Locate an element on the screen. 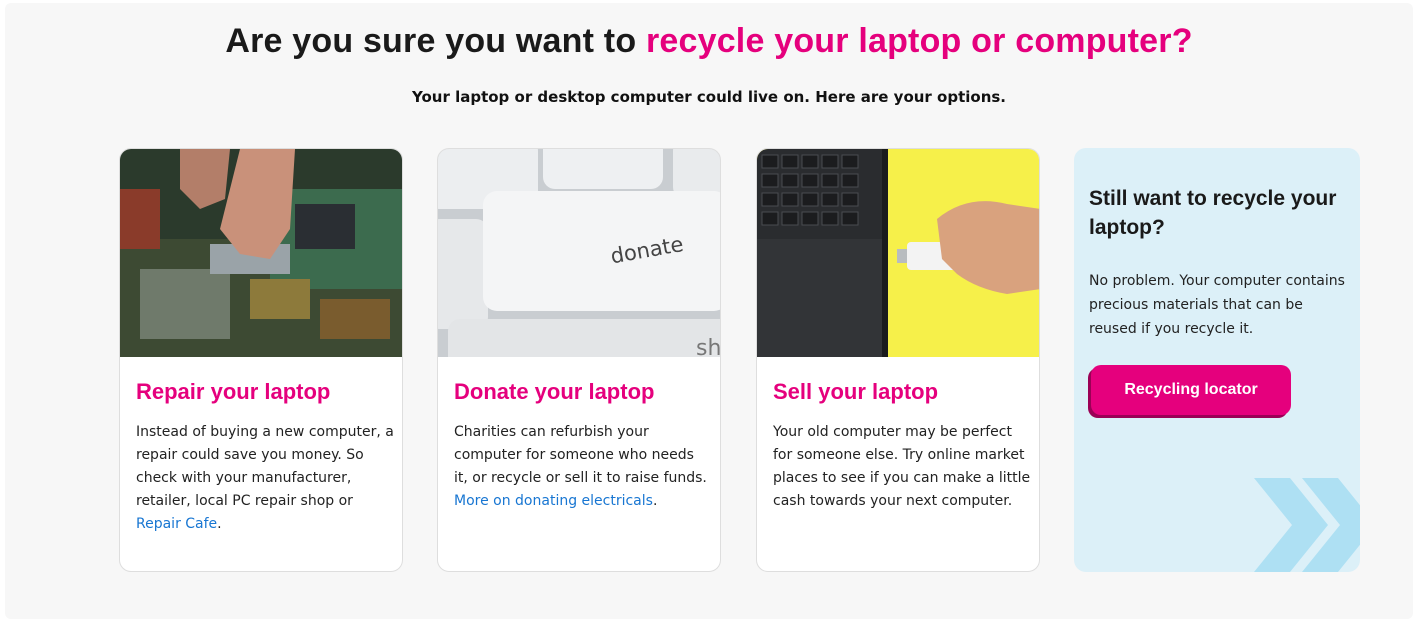 The width and height of the screenshot is (1418, 622). card-title: Sell your laptop is located at coordinates (856, 391).